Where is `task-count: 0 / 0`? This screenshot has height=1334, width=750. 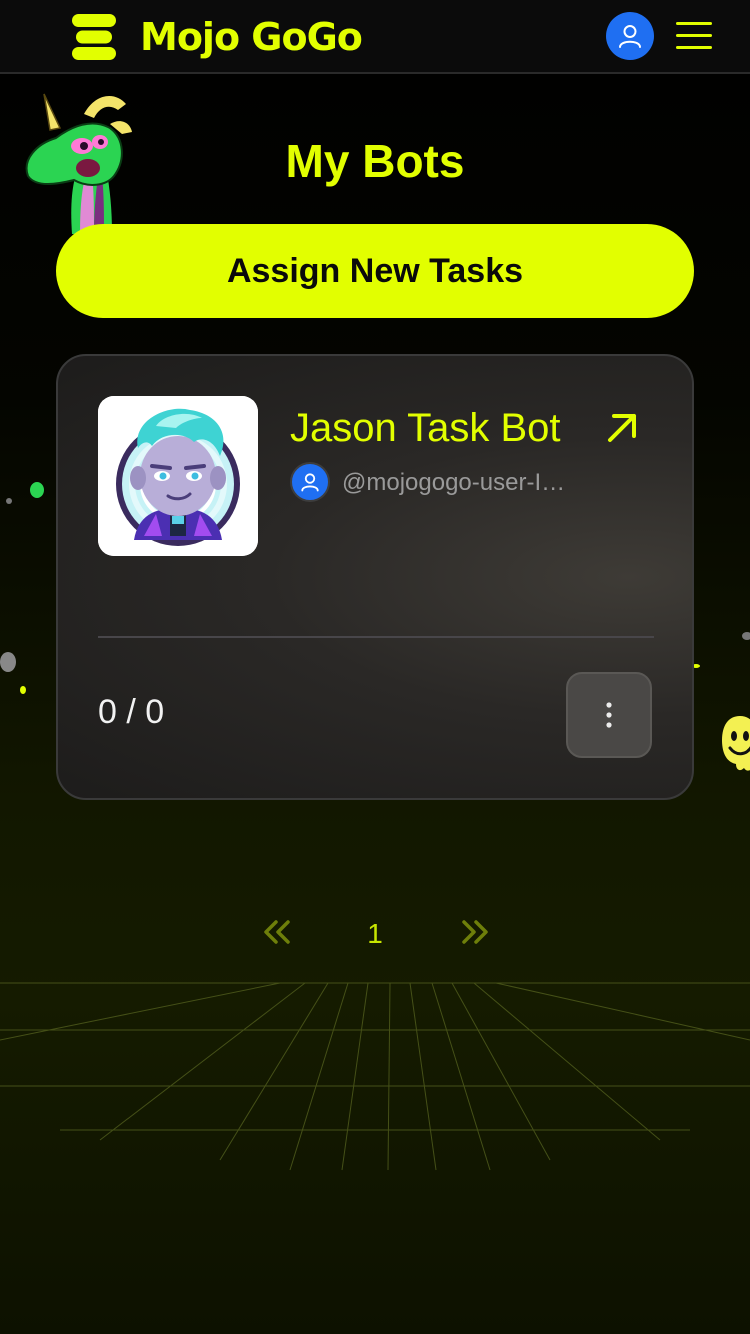 task-count: 0 / 0 is located at coordinates (131, 712).